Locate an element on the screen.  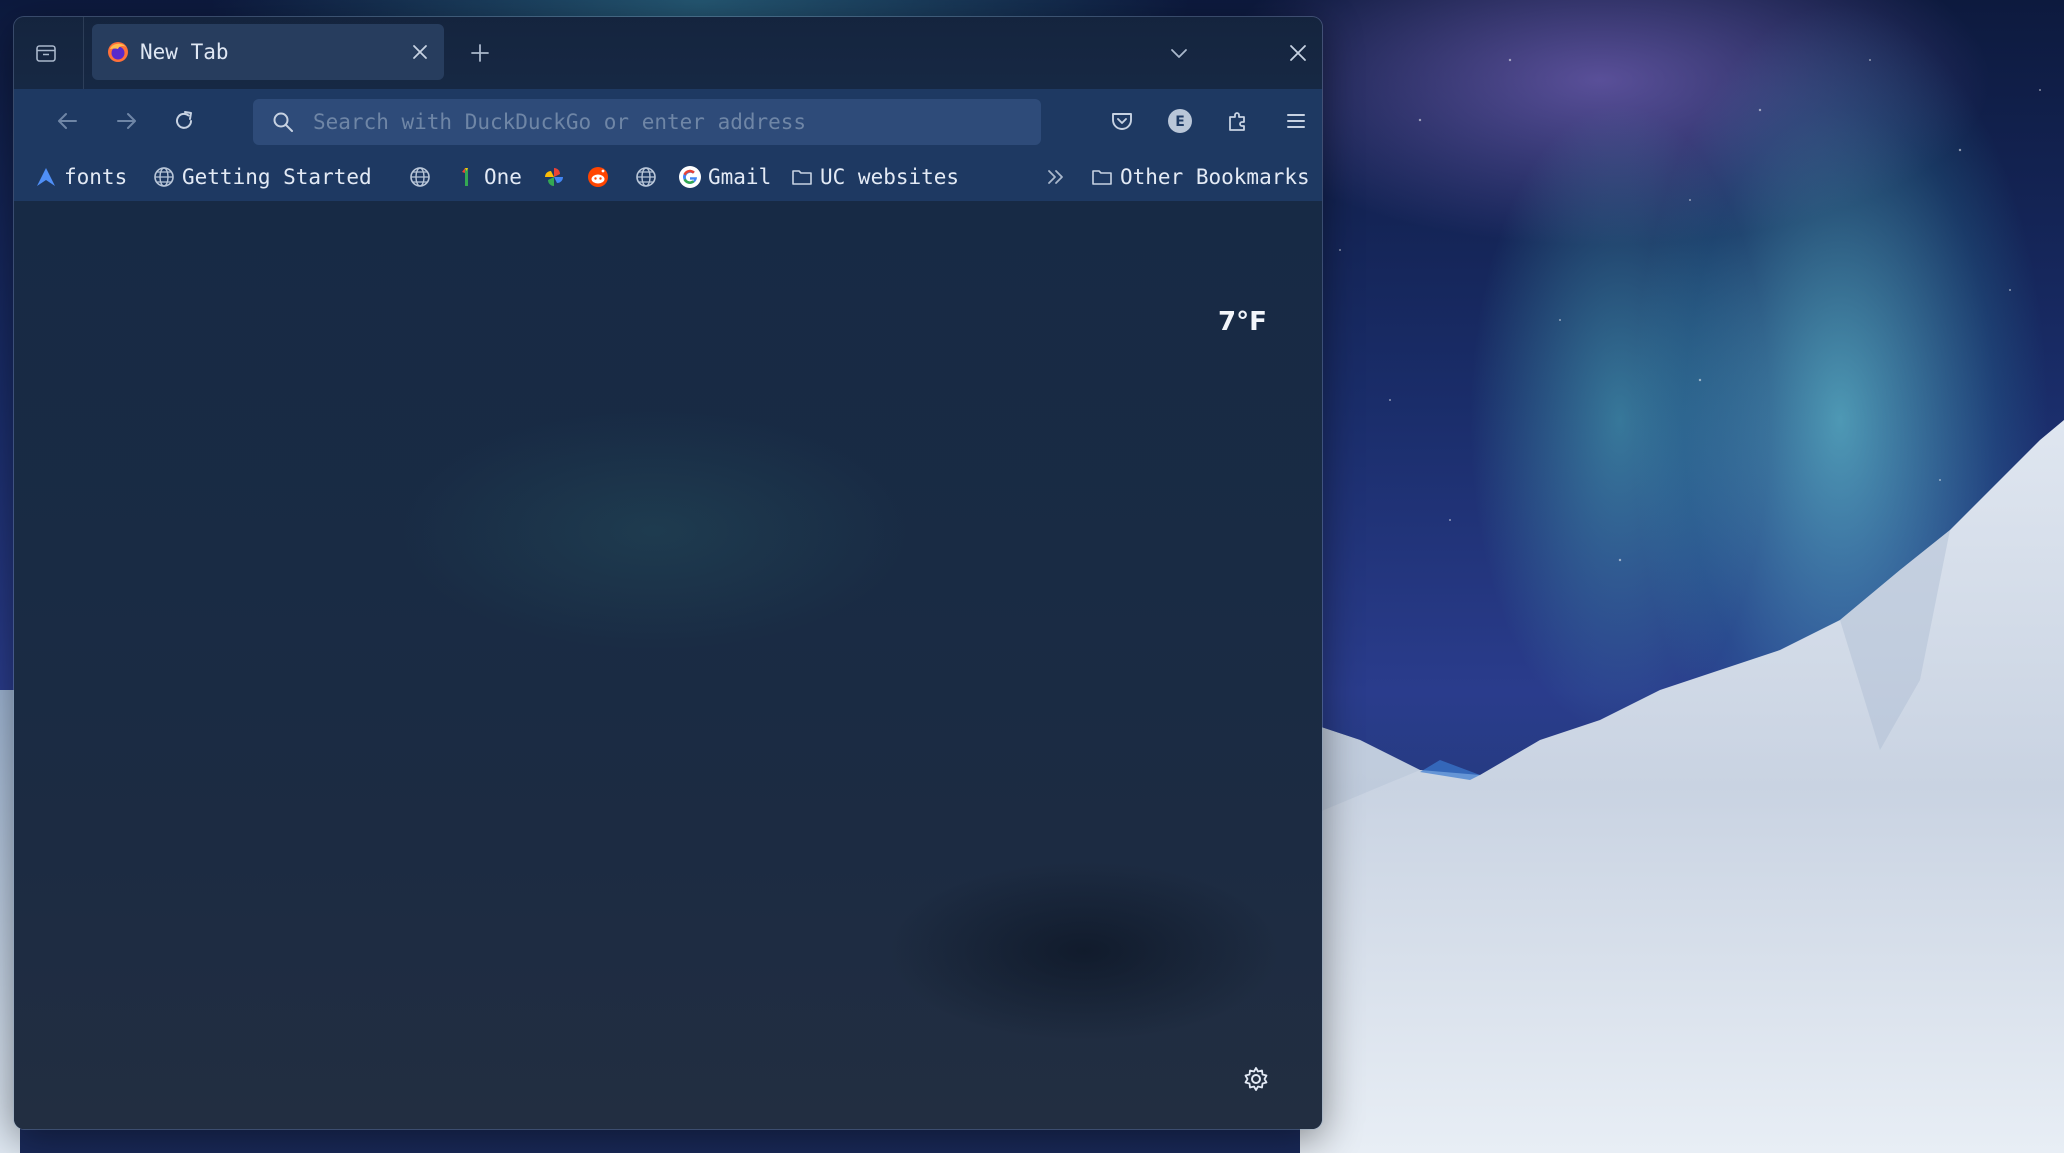
forward-button is located at coordinates (126, 121).